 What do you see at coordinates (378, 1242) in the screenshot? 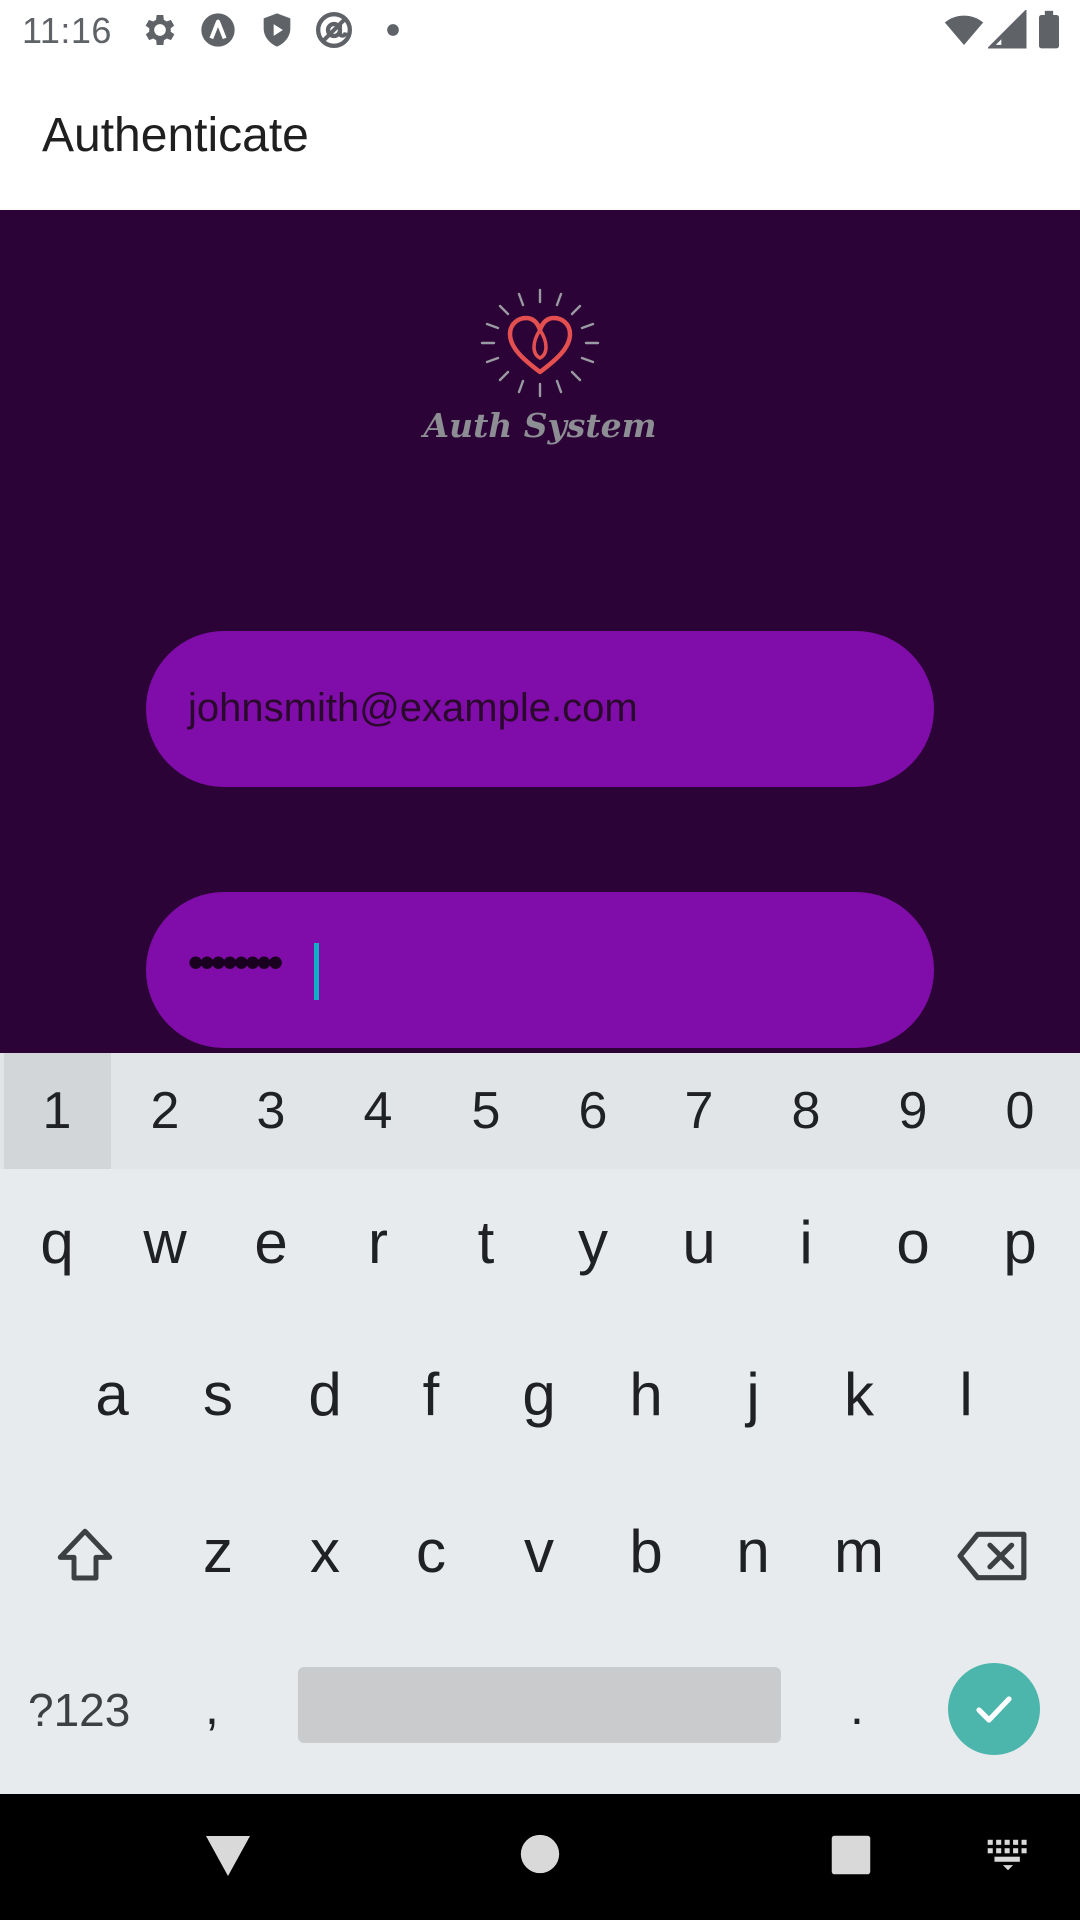
I see `key-r: r` at bounding box center [378, 1242].